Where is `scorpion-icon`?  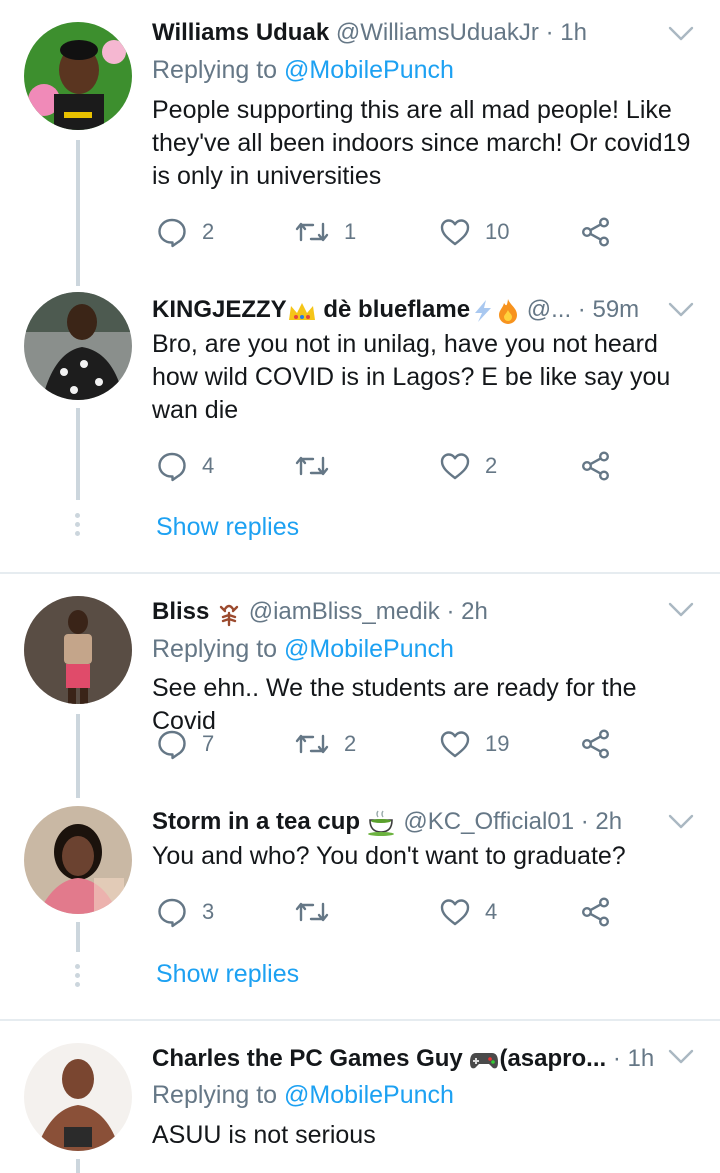 scorpion-icon is located at coordinates (229, 615).